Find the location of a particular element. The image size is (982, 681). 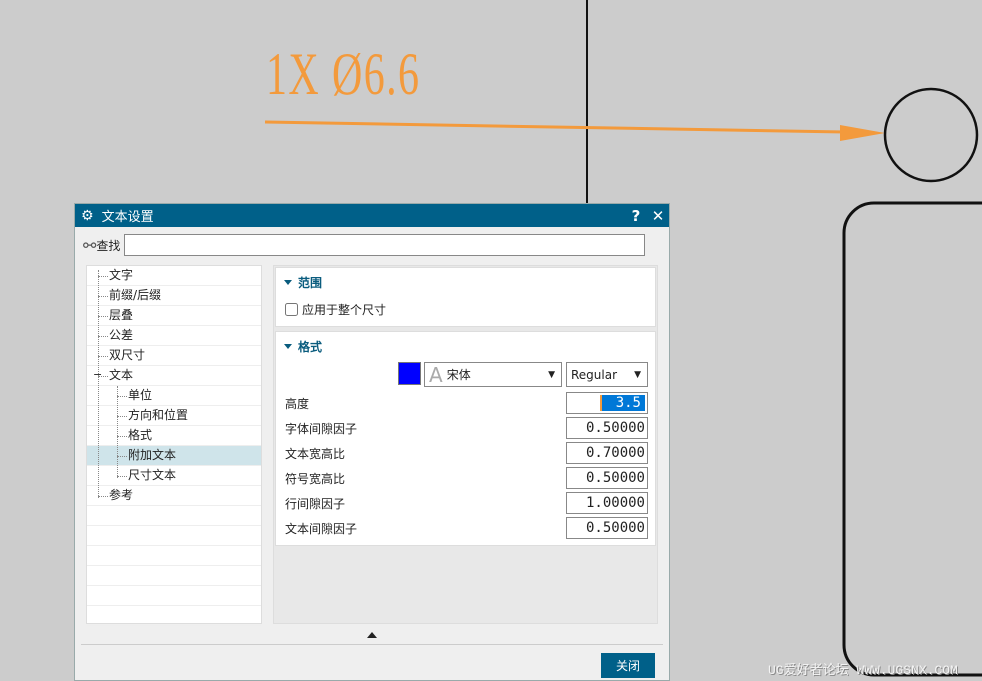

tree-item: 前缀/后缀 is located at coordinates (174, 296).